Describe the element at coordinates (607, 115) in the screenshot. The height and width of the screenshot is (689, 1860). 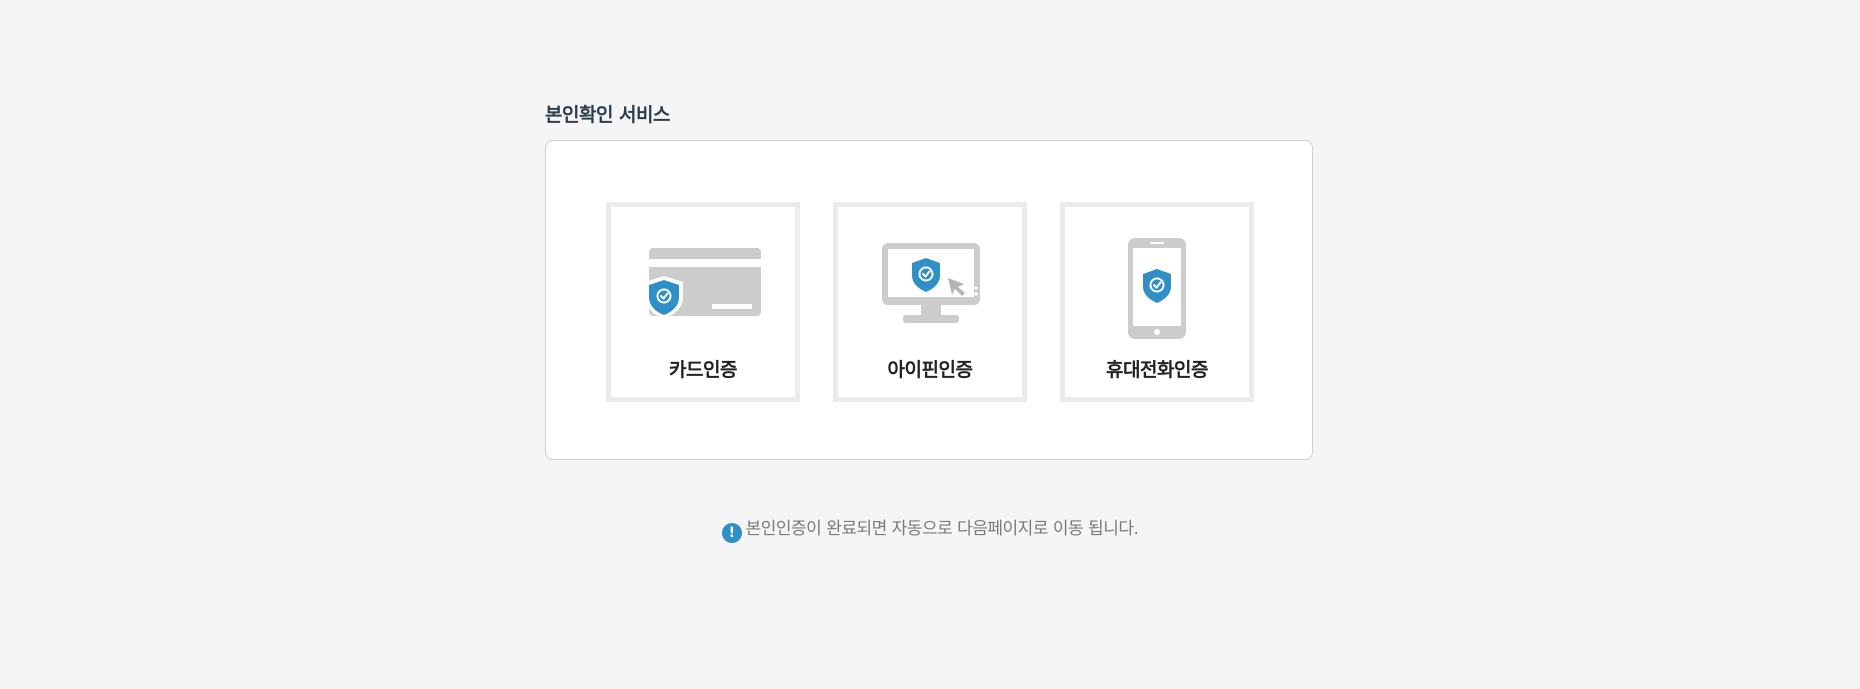
I see `page-title: 본인확인 서비스` at that location.